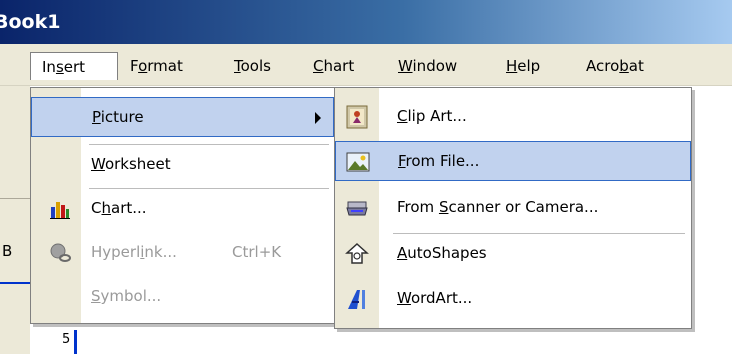 The width and height of the screenshot is (732, 354). What do you see at coordinates (75, 342) in the screenshot?
I see `active-cell-border` at bounding box center [75, 342].